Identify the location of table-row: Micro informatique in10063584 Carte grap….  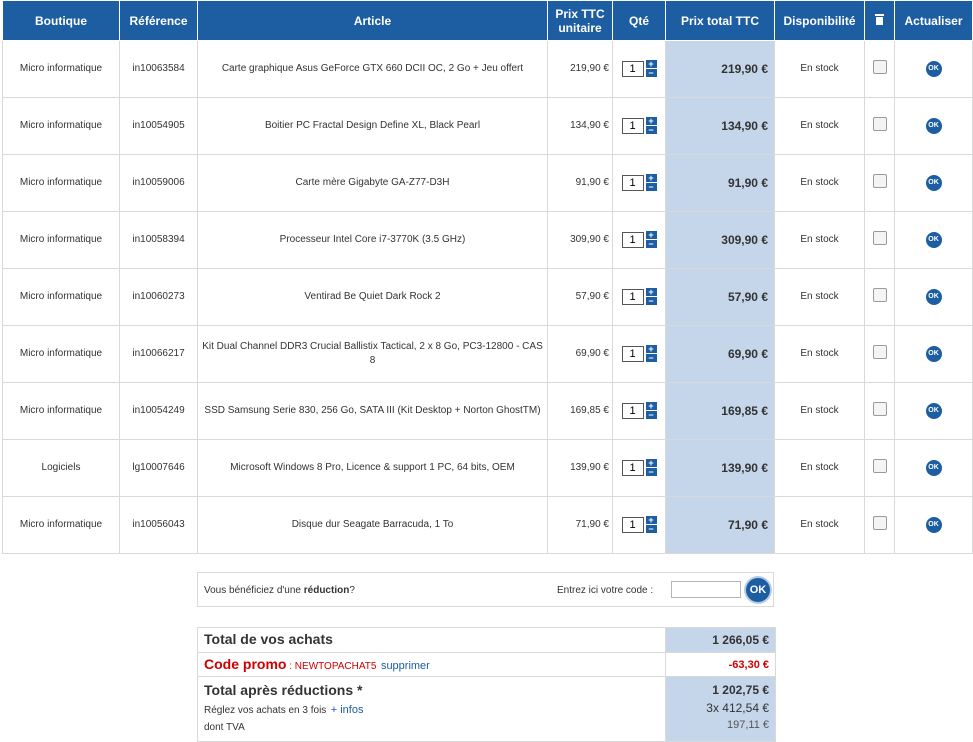
(487, 69).